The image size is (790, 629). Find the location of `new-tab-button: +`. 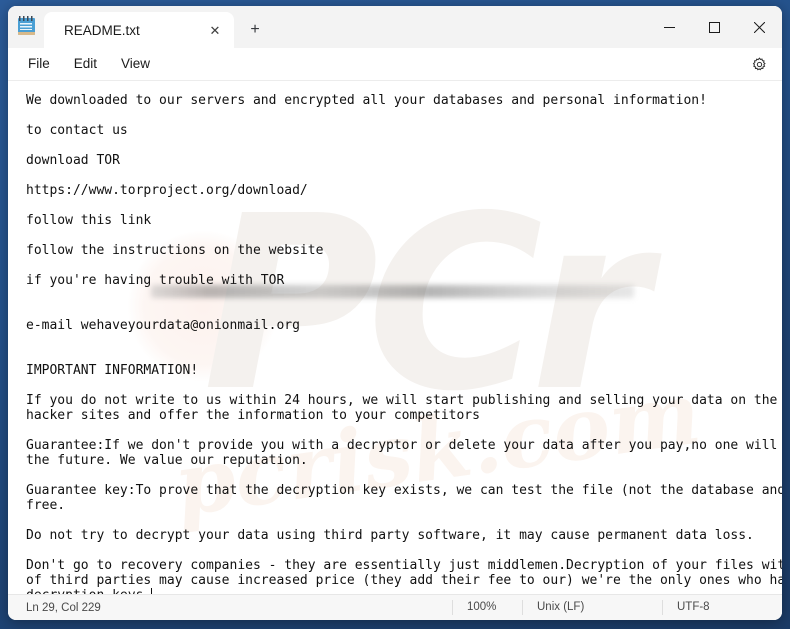

new-tab-button: + is located at coordinates (255, 30).